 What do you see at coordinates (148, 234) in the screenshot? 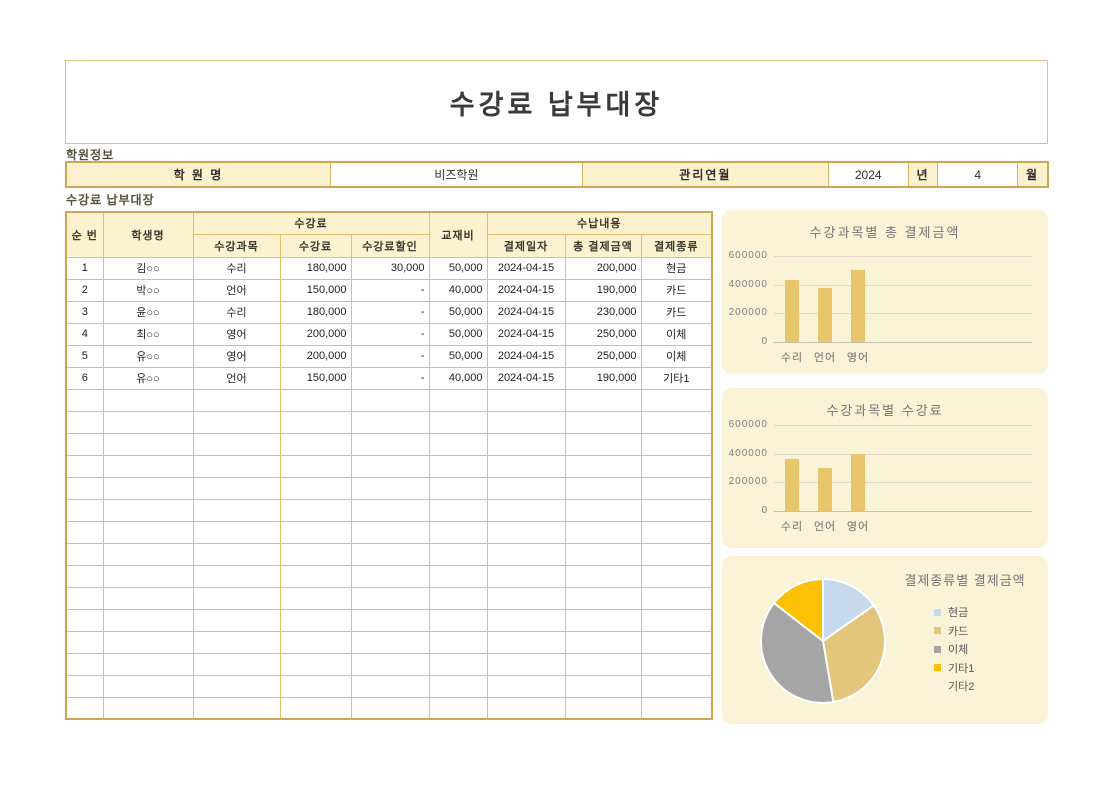
I see `header-student: 학생명` at bounding box center [148, 234].